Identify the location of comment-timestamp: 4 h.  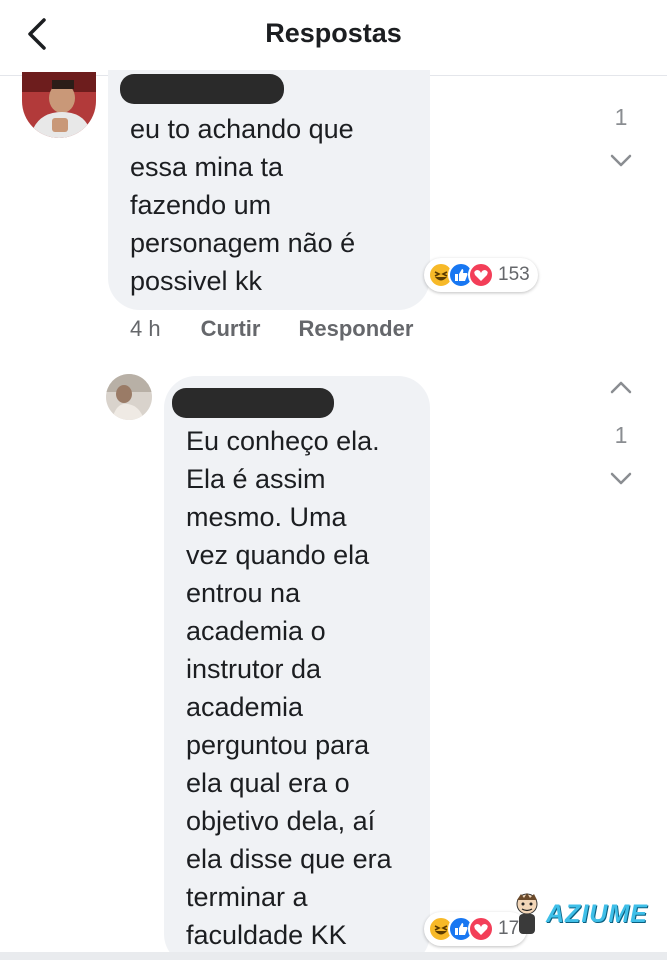
(145, 328).